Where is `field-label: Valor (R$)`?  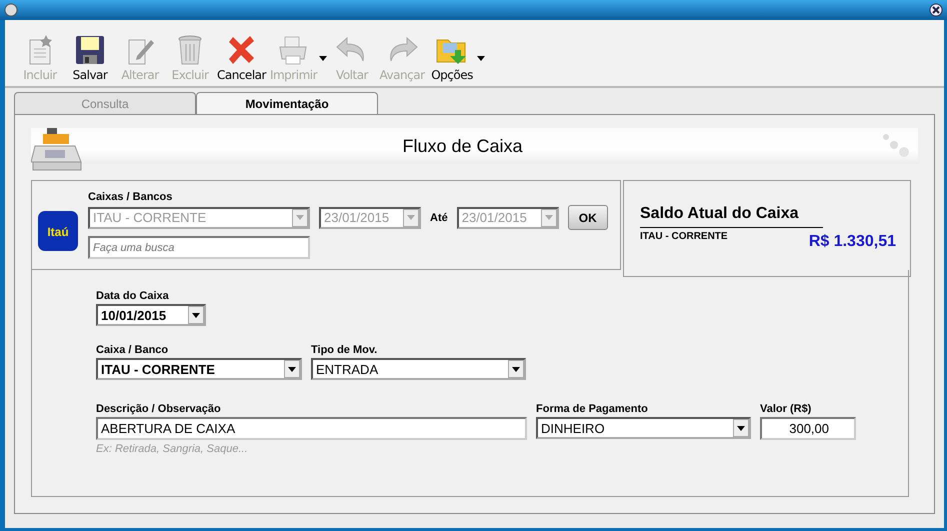 field-label: Valor (R$) is located at coordinates (786, 409).